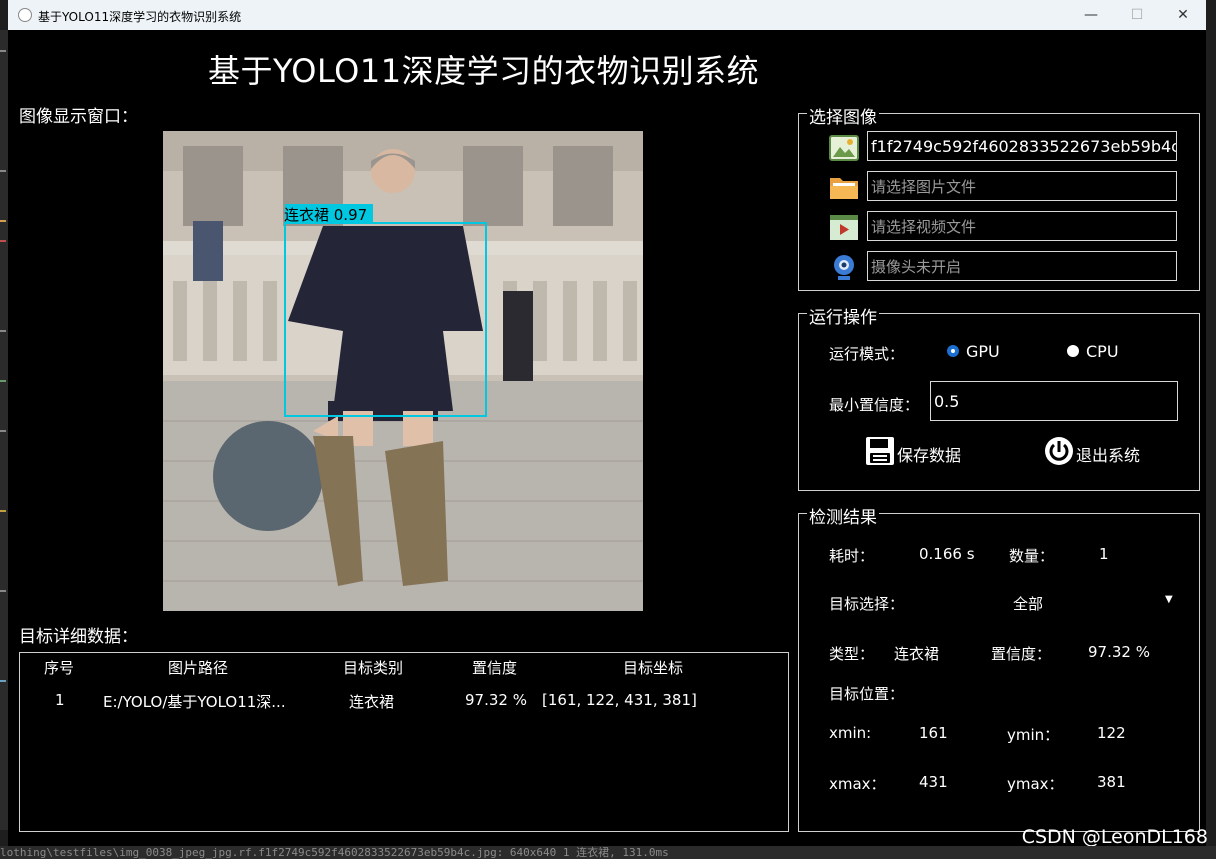 This screenshot has width=1216, height=859. Describe the element at coordinates (1059, 451) in the screenshot. I see `power-icon` at that location.